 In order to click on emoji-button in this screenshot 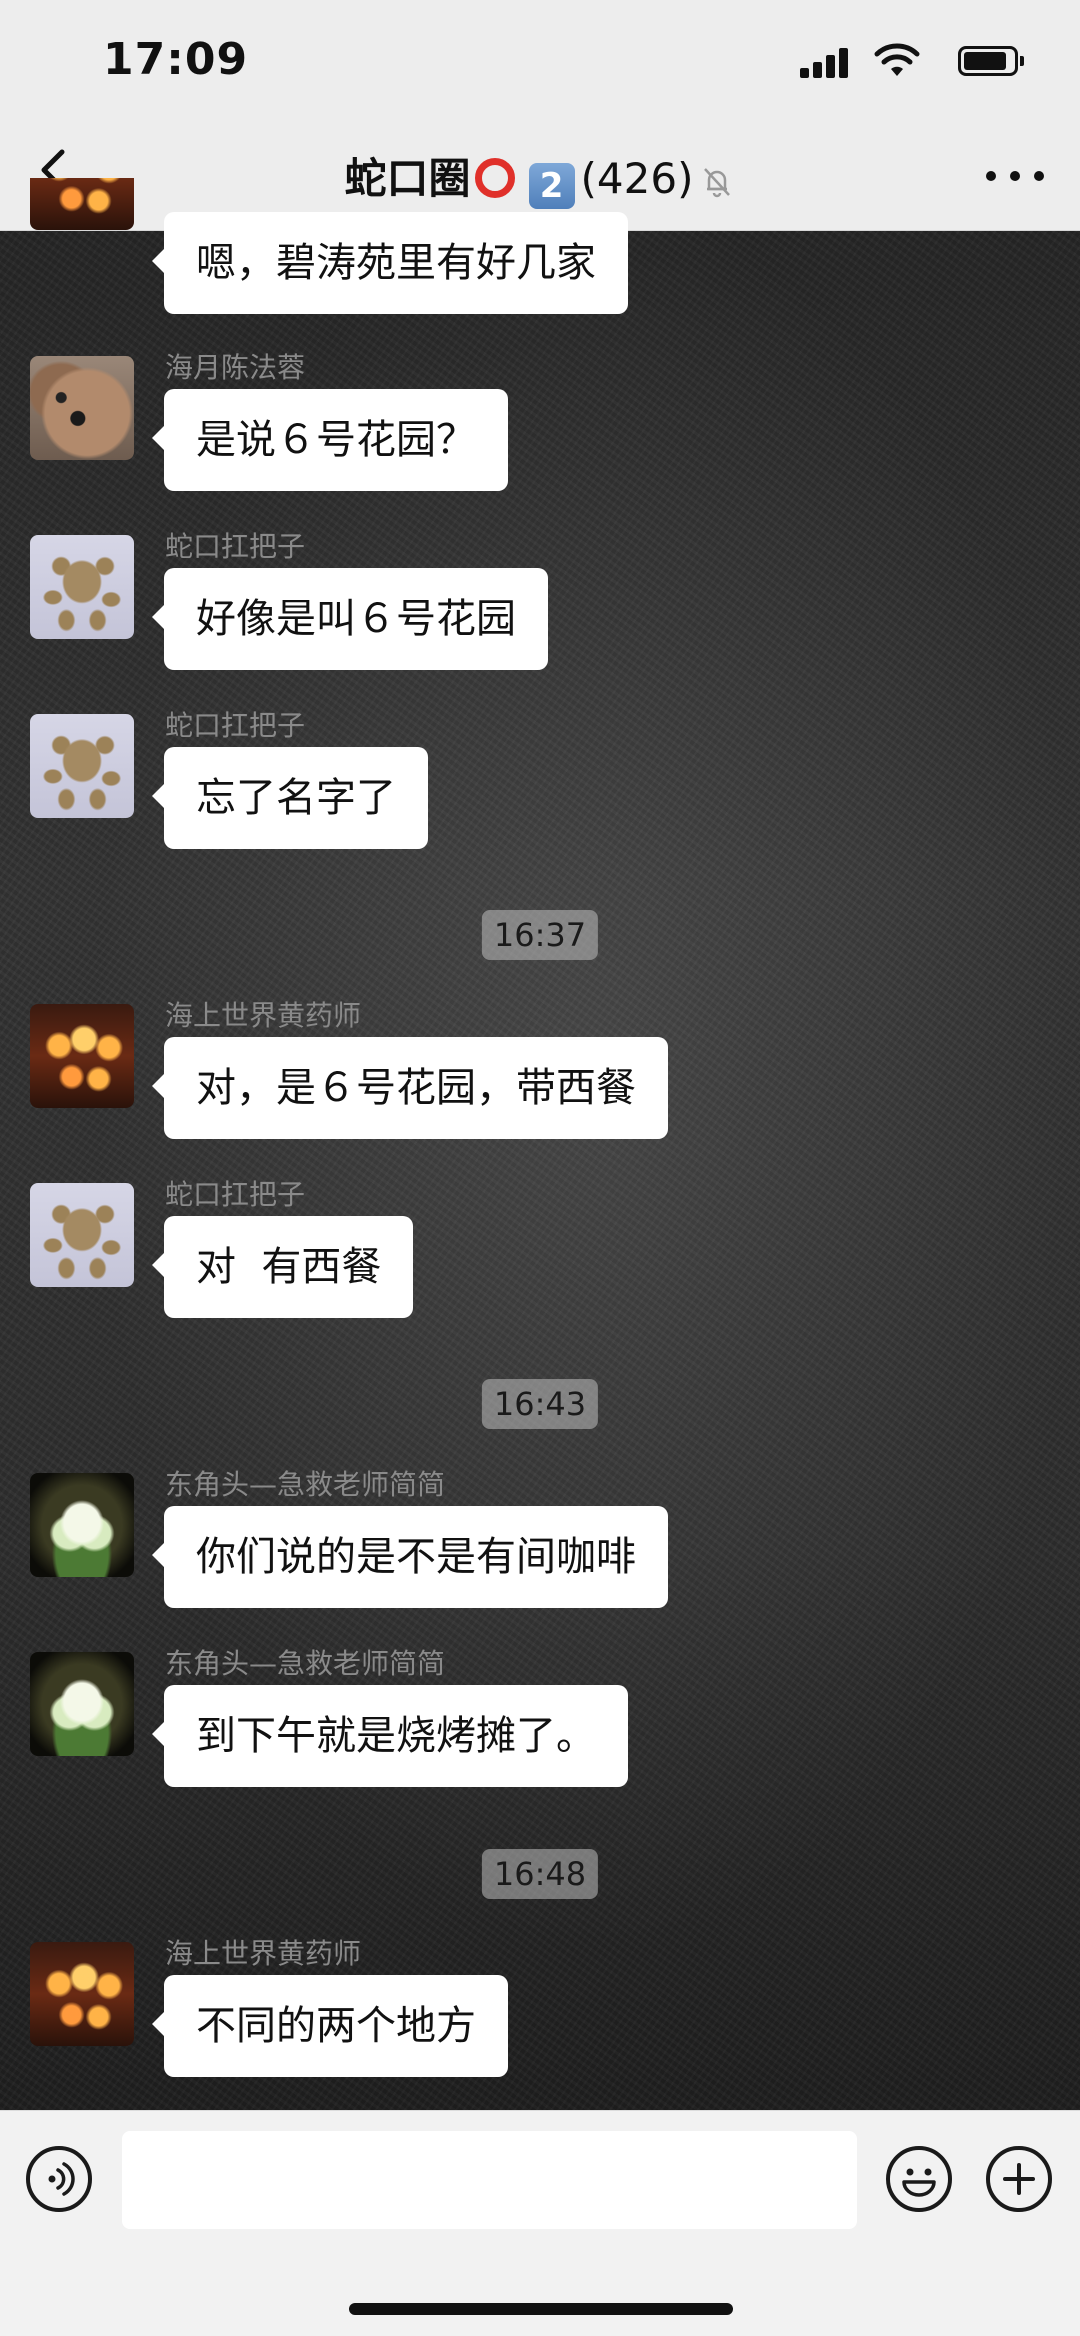, I will do `click(919, 2179)`.